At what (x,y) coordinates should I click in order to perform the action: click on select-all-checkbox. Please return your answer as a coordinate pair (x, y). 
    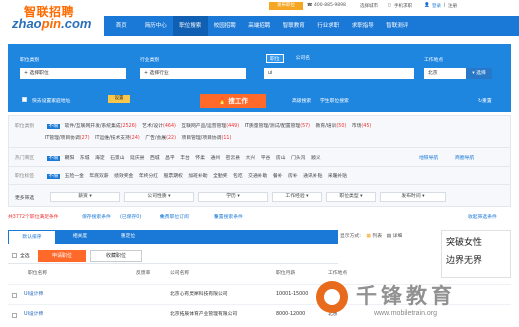
    Looking at the image, I should click on (14, 255).